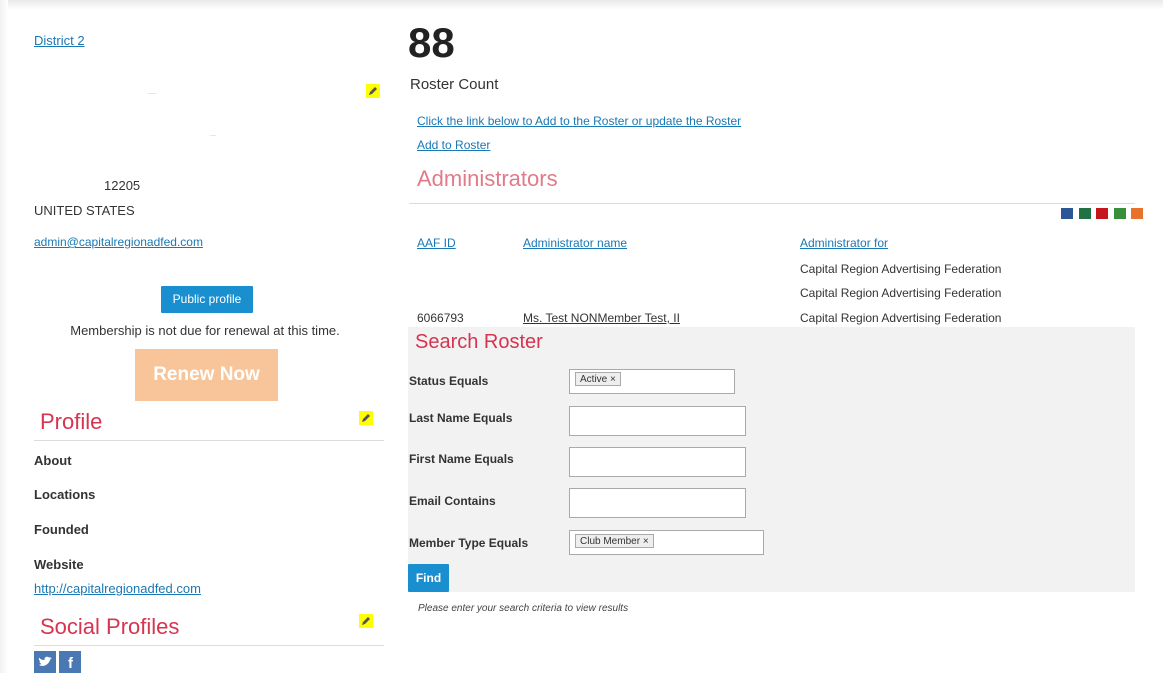 This screenshot has height=679, width=1163. What do you see at coordinates (449, 381) in the screenshot?
I see `status-equals-label: Status Equals` at bounding box center [449, 381].